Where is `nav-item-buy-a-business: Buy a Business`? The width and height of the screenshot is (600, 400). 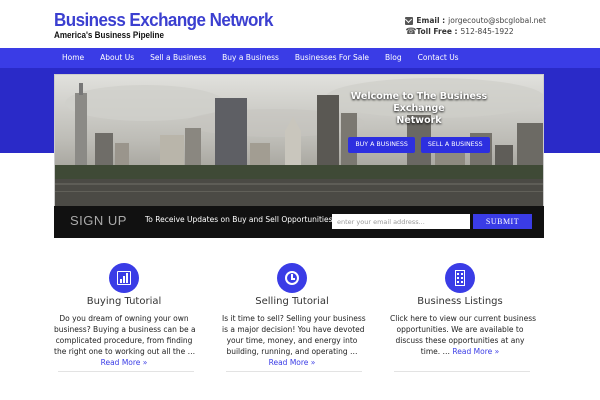 nav-item-buy-a-business: Buy a Business is located at coordinates (250, 58).